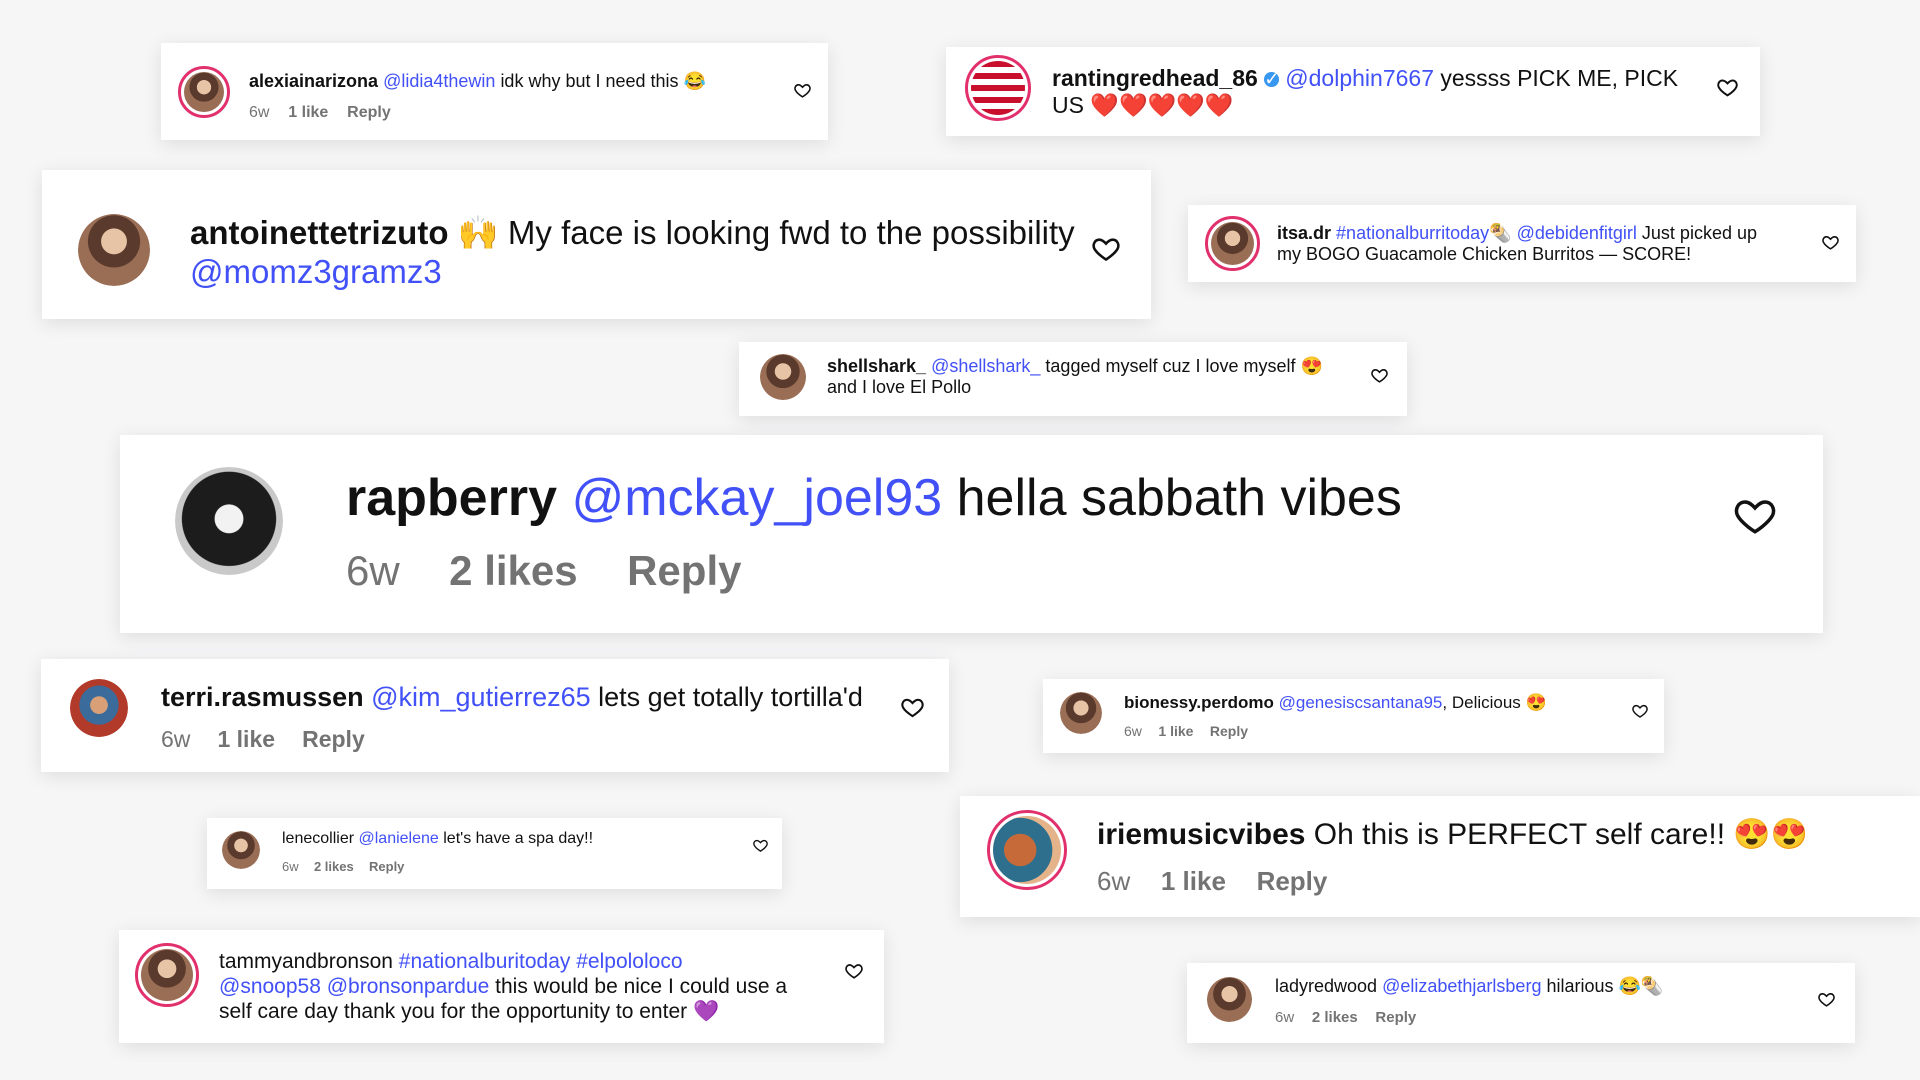 The height and width of the screenshot is (1080, 1920). I want to click on comment-body: hilarious 😂🌯, so click(1605, 986).